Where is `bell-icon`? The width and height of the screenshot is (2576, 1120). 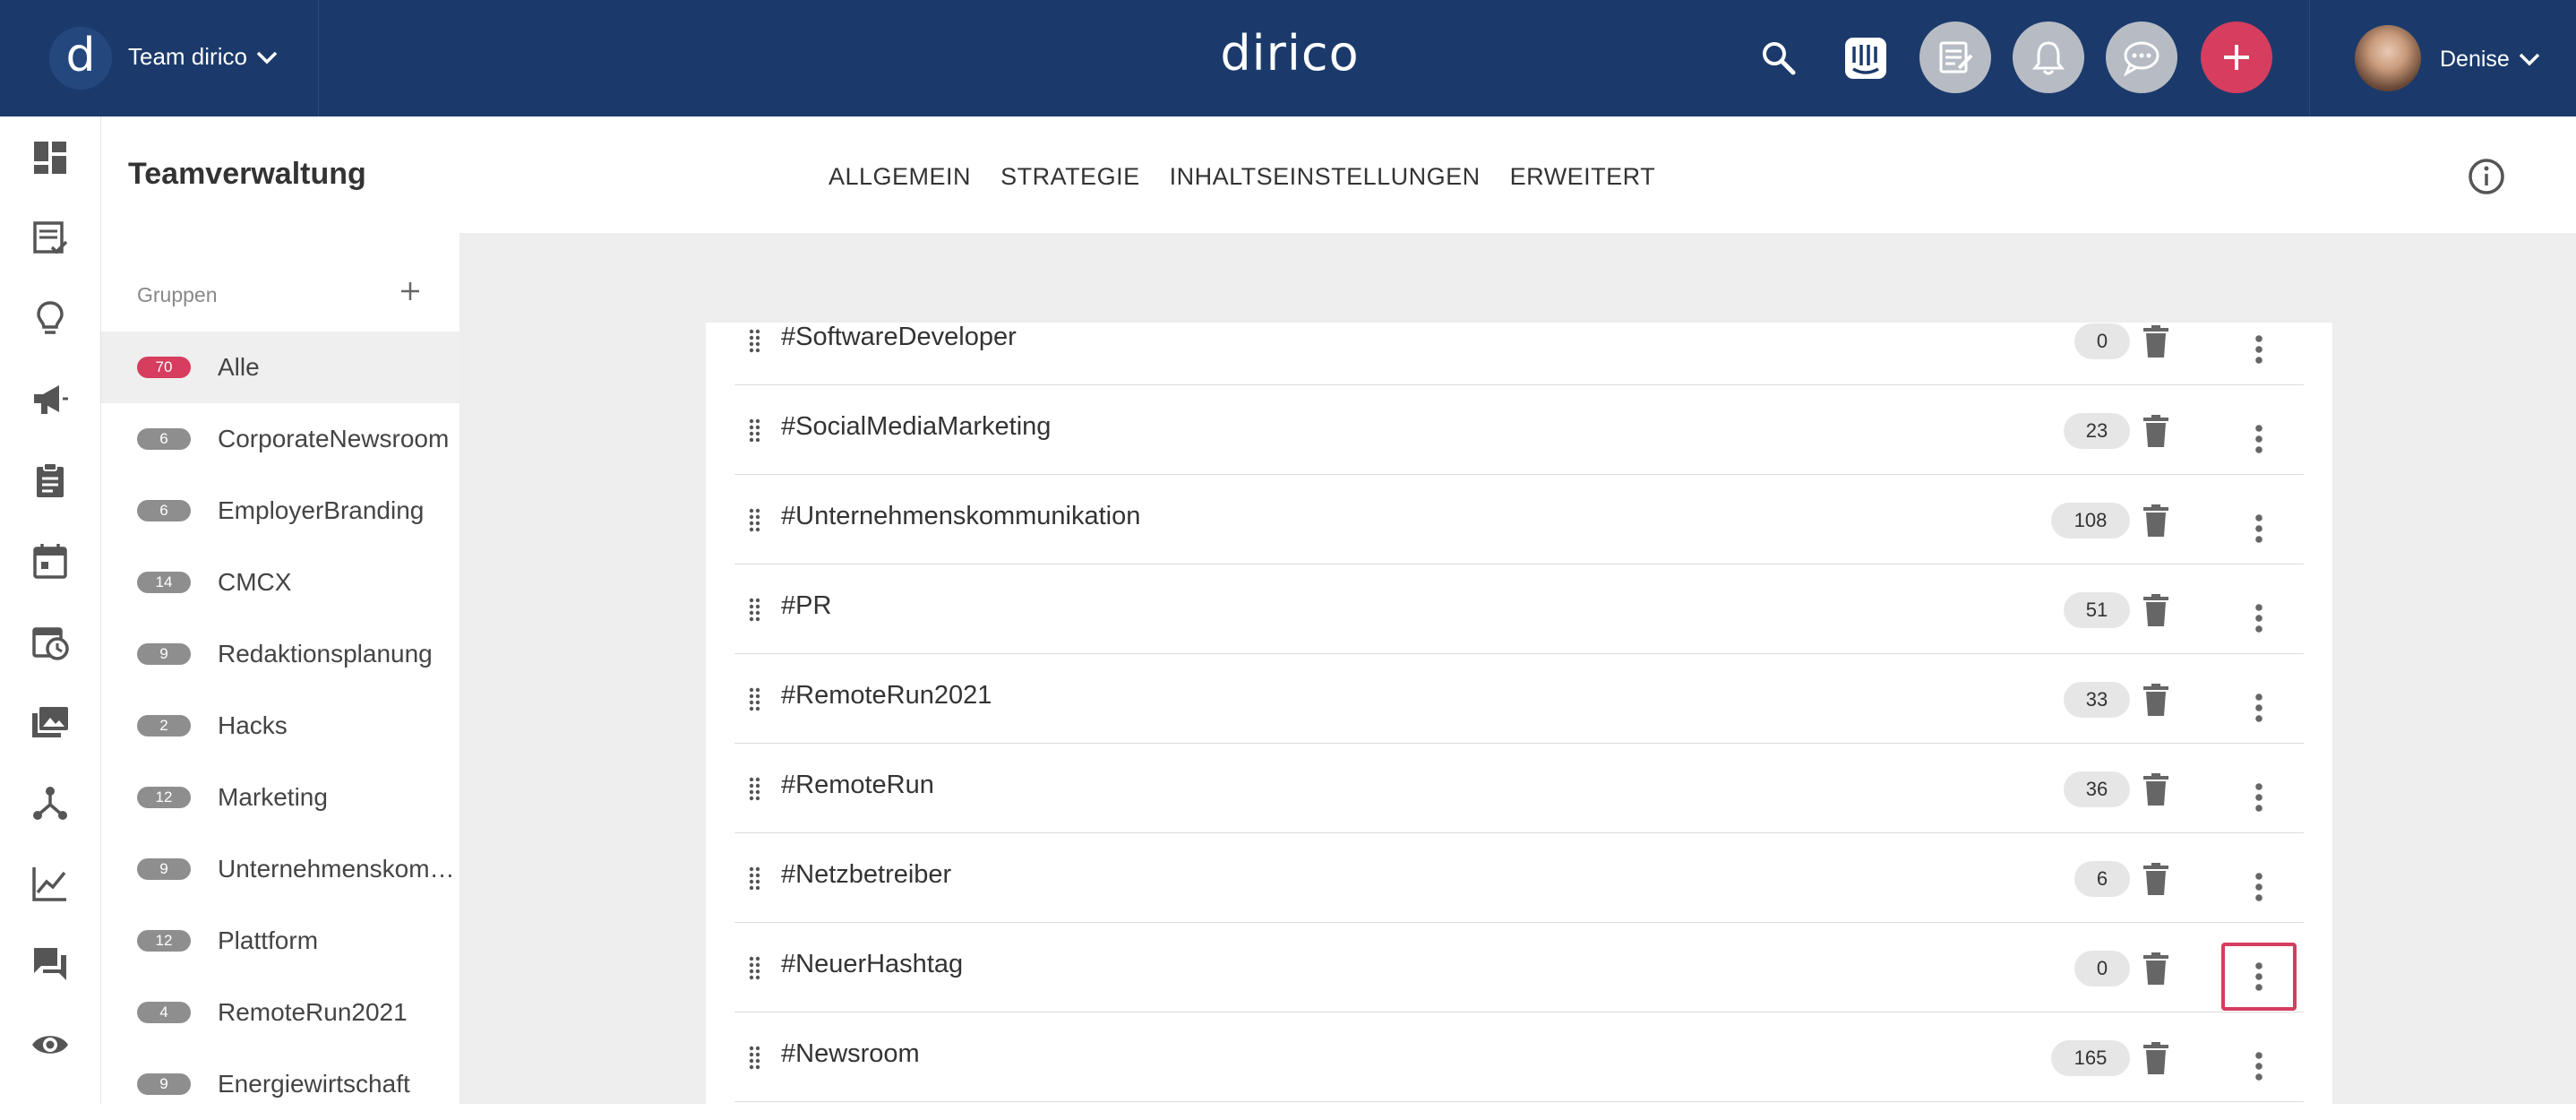 bell-icon is located at coordinates (2048, 58).